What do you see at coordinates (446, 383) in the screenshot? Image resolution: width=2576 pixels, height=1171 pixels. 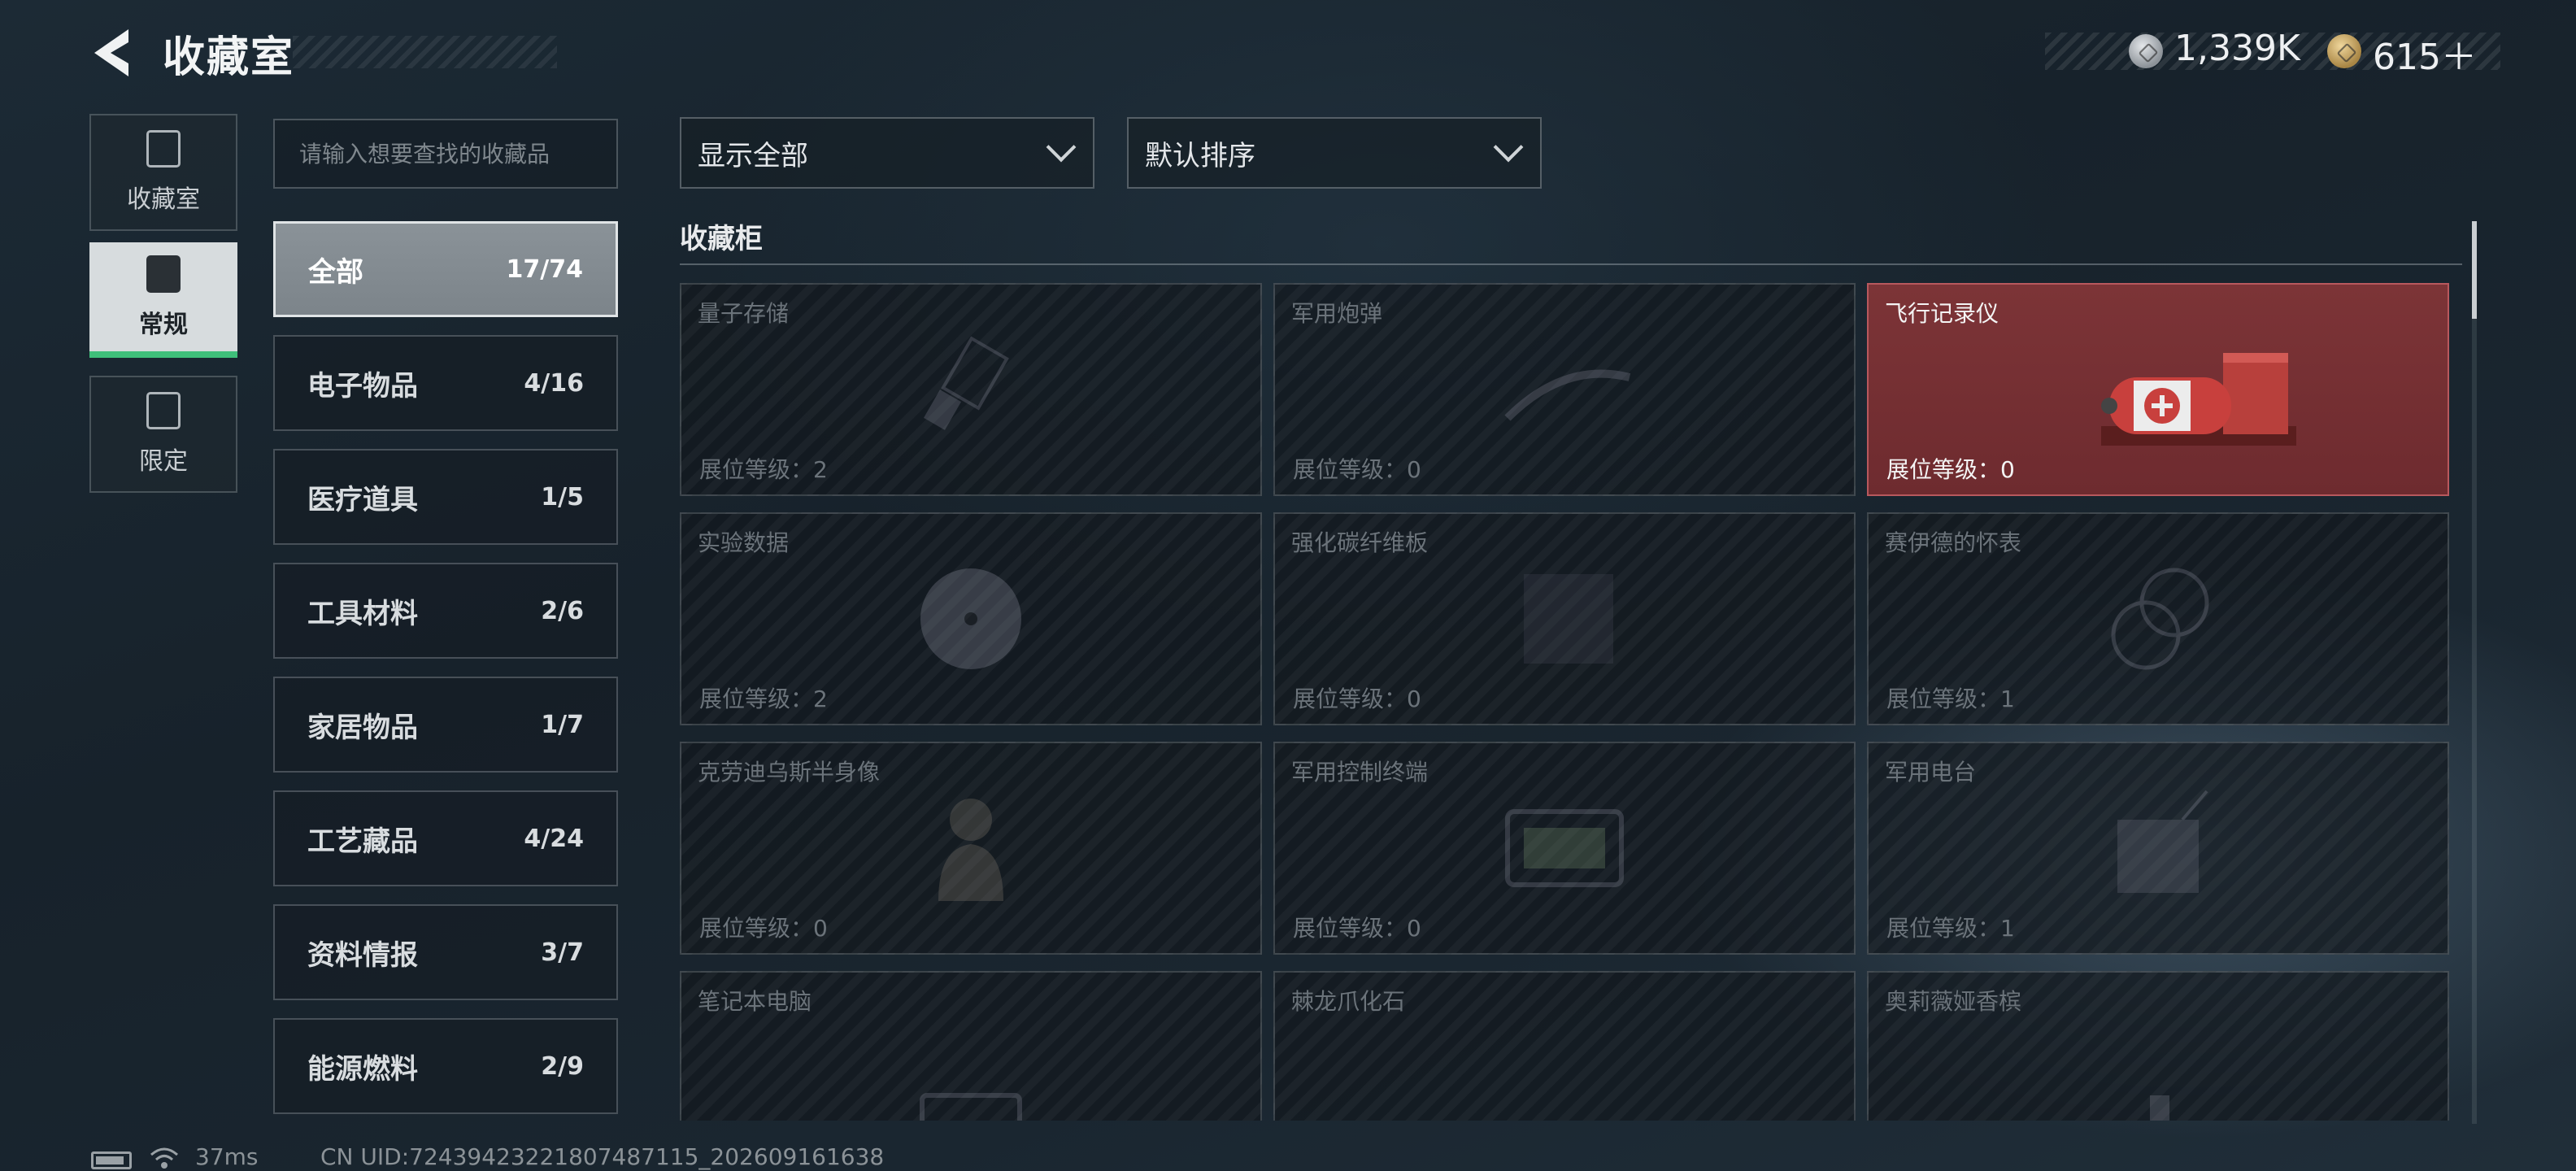 I see `category-electronics: 电子物品 4/16` at bounding box center [446, 383].